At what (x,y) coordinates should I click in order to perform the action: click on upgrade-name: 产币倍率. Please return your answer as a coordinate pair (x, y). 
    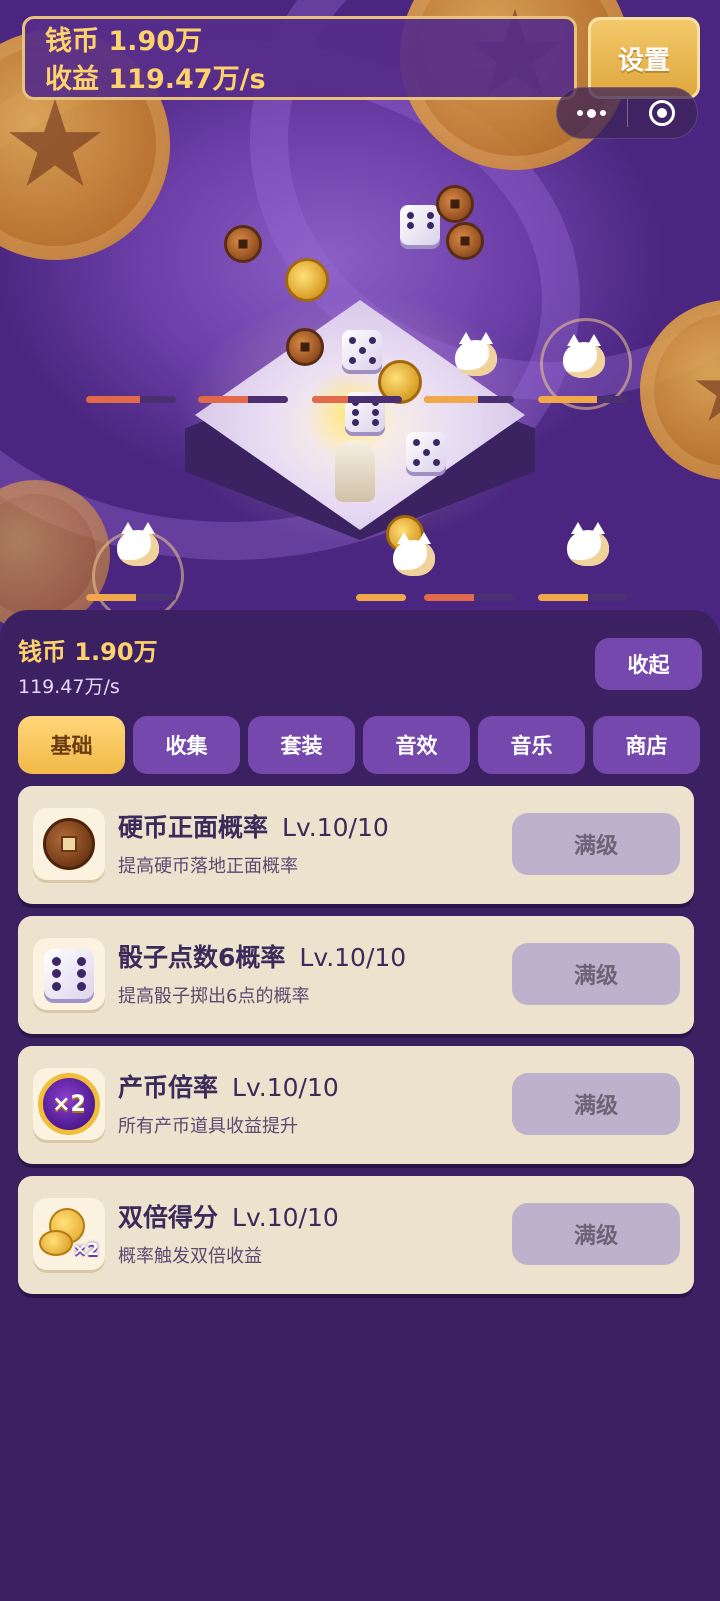
    Looking at the image, I should click on (168, 1087).